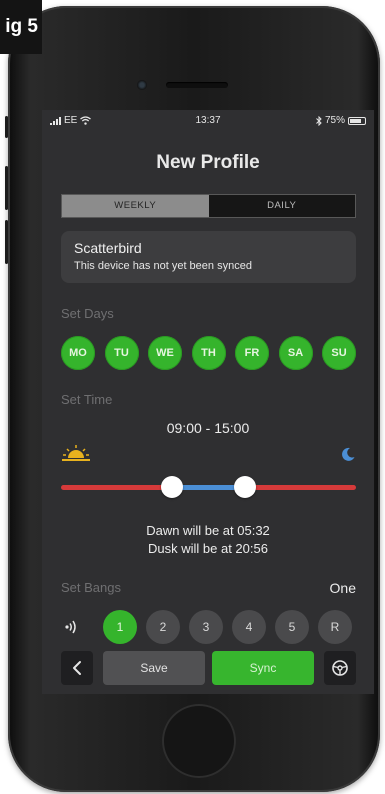 The width and height of the screenshot is (385, 794). What do you see at coordinates (282, 206) in the screenshot?
I see `tab-daily: DAILY` at bounding box center [282, 206].